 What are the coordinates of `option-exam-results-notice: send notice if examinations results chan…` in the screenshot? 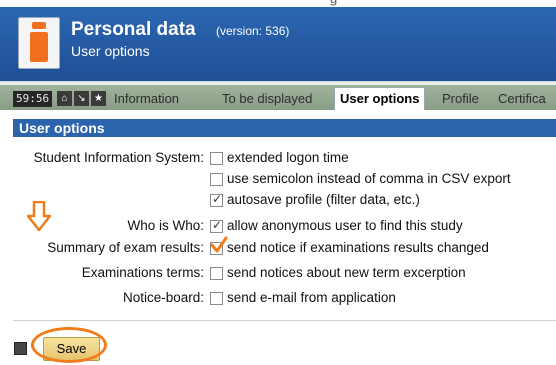 It's located at (358, 247).